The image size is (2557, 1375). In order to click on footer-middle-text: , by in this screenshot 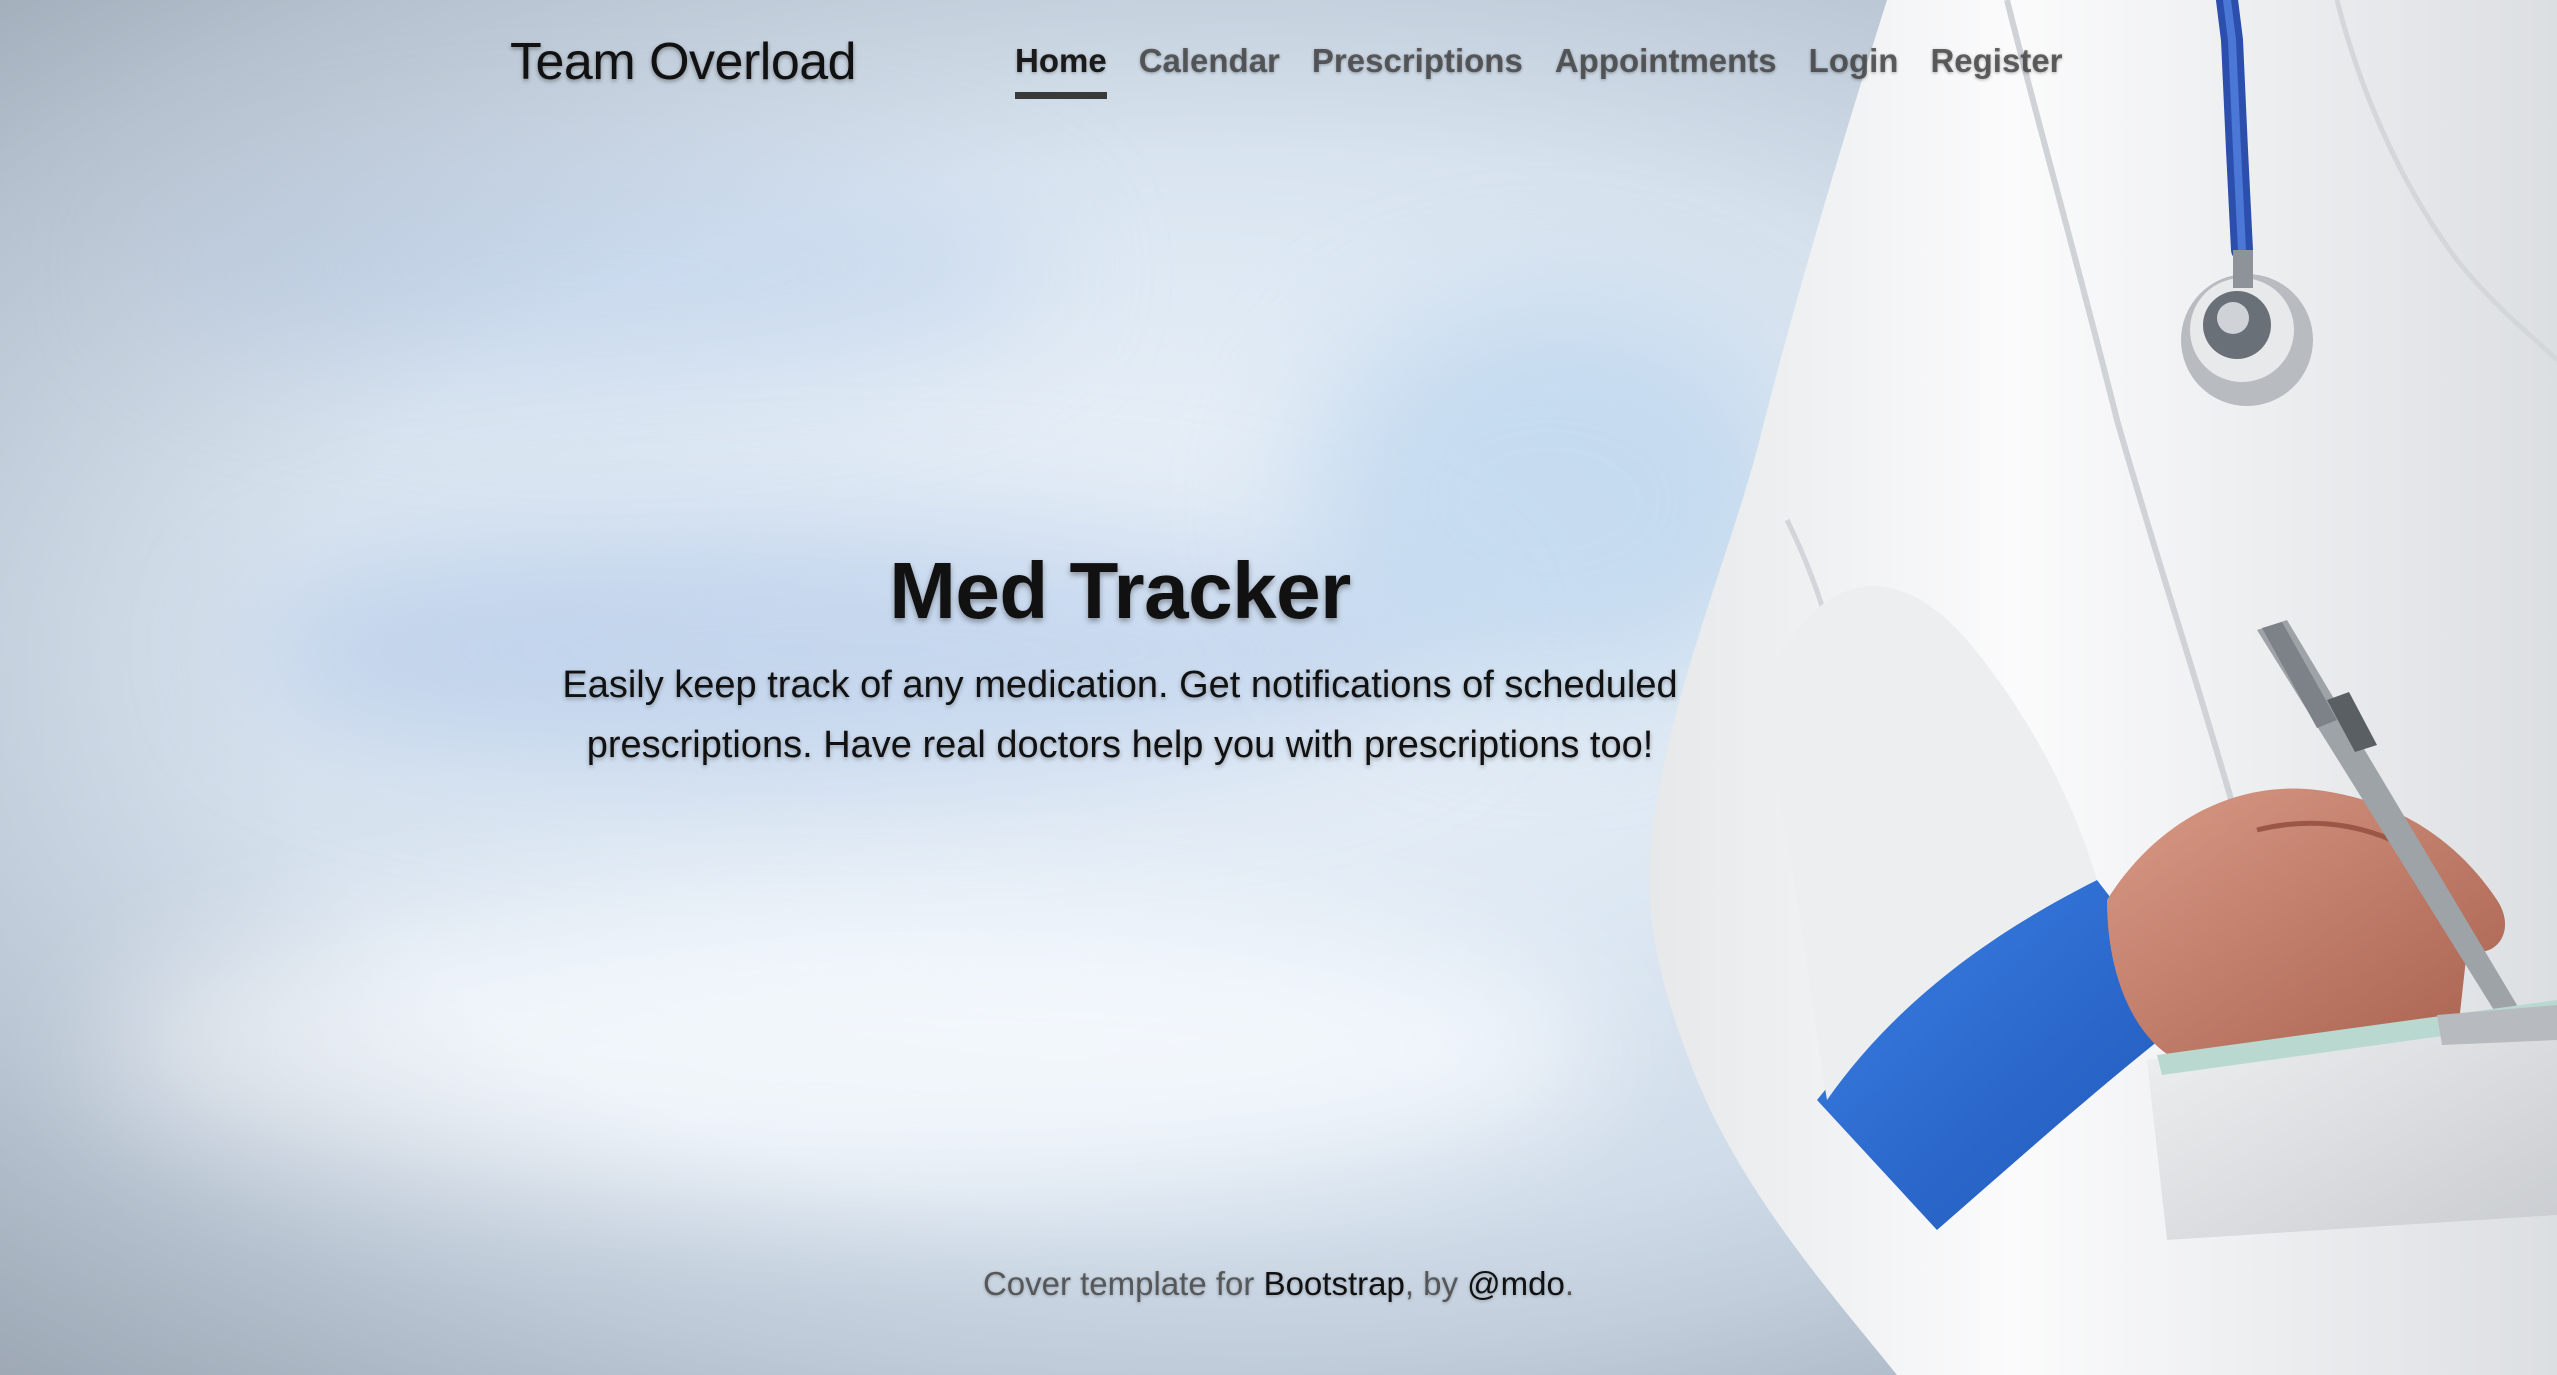, I will do `click(1436, 1283)`.